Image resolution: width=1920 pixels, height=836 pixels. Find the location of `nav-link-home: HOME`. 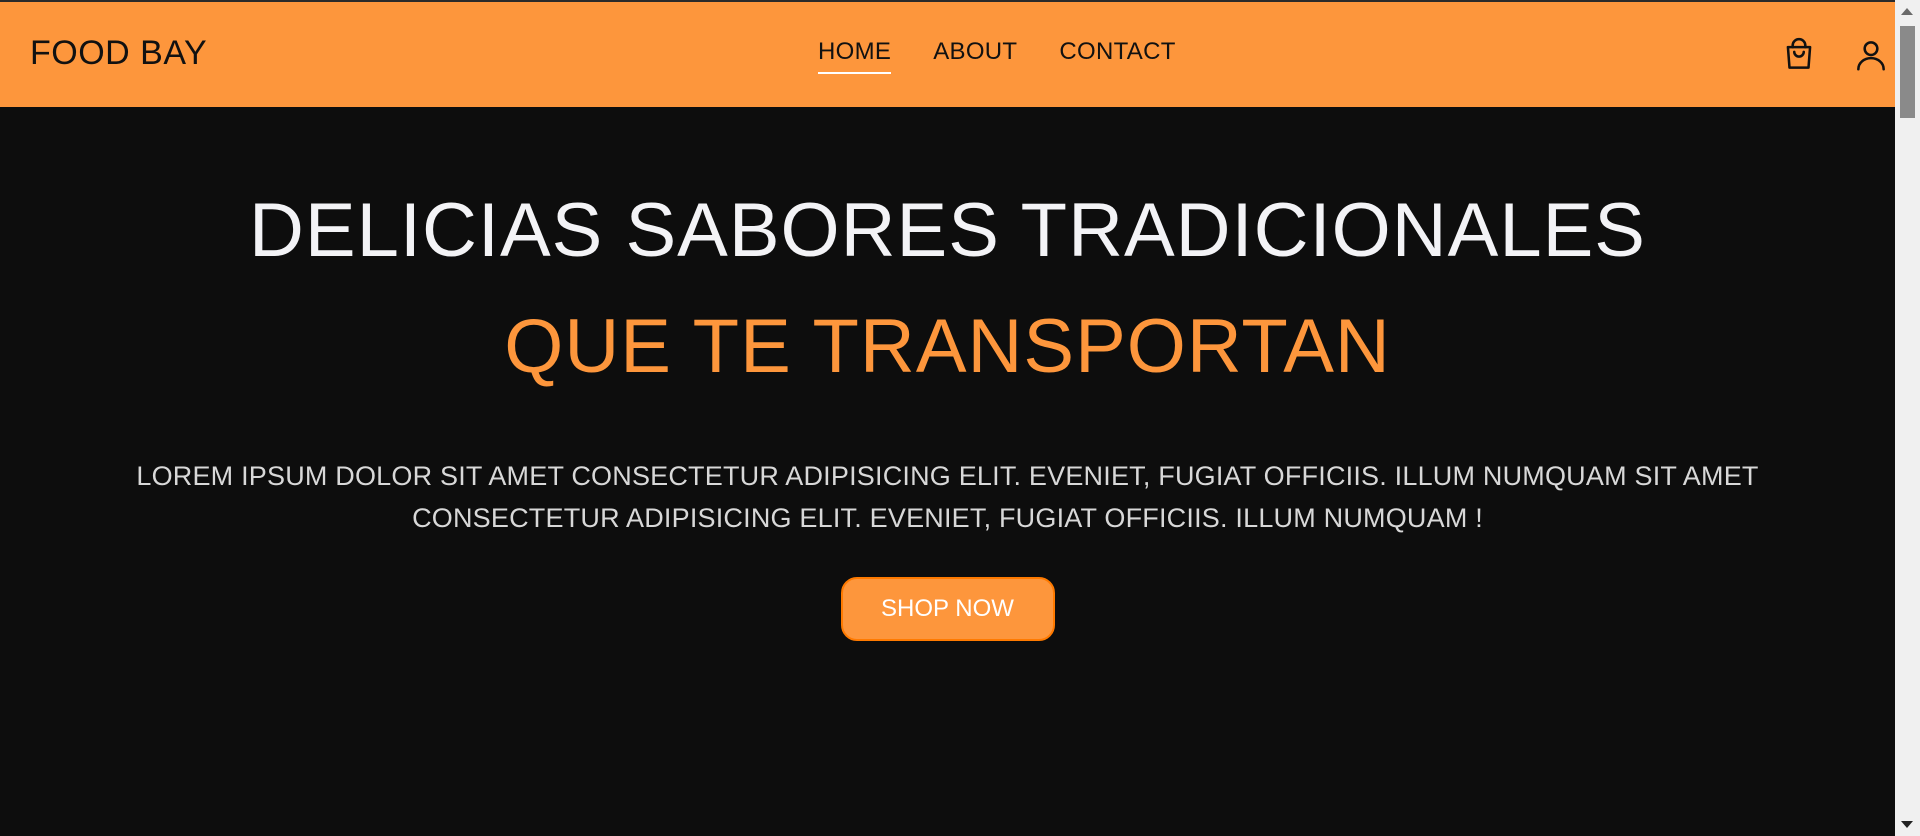

nav-link-home: HOME is located at coordinates (855, 56).